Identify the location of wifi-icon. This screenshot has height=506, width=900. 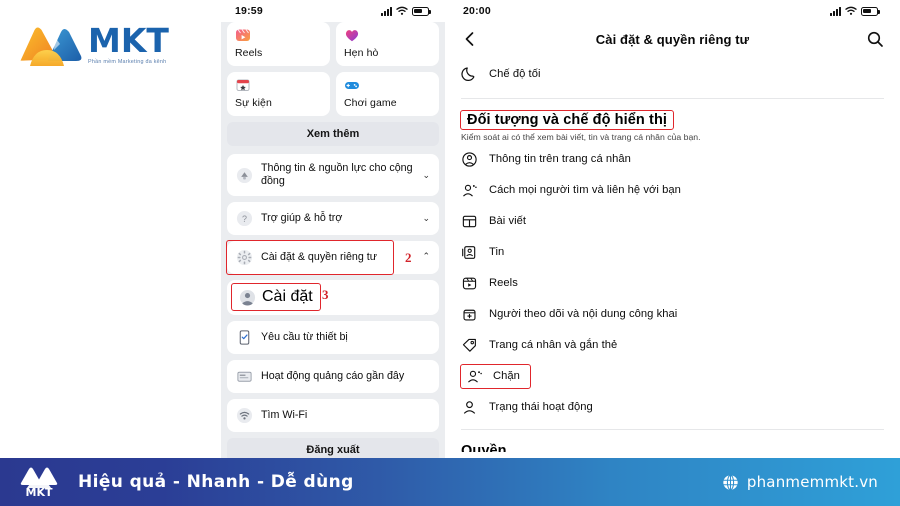
(851, 10).